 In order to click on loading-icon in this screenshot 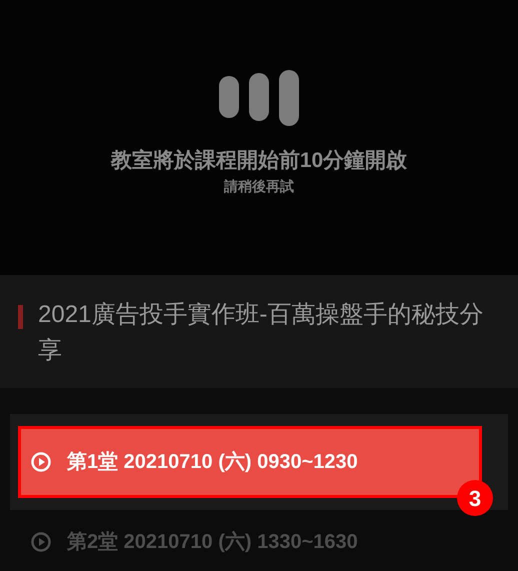, I will do `click(259, 98)`.